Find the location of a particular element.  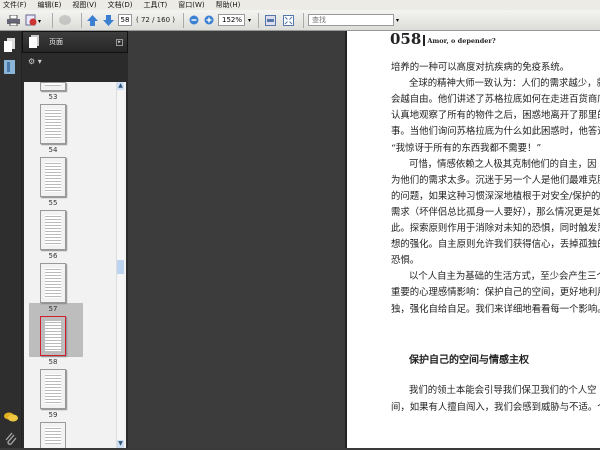

text-line: 事。当他们询问苏格拉底为什么如此困惑时，他答道： is located at coordinates (495, 132).